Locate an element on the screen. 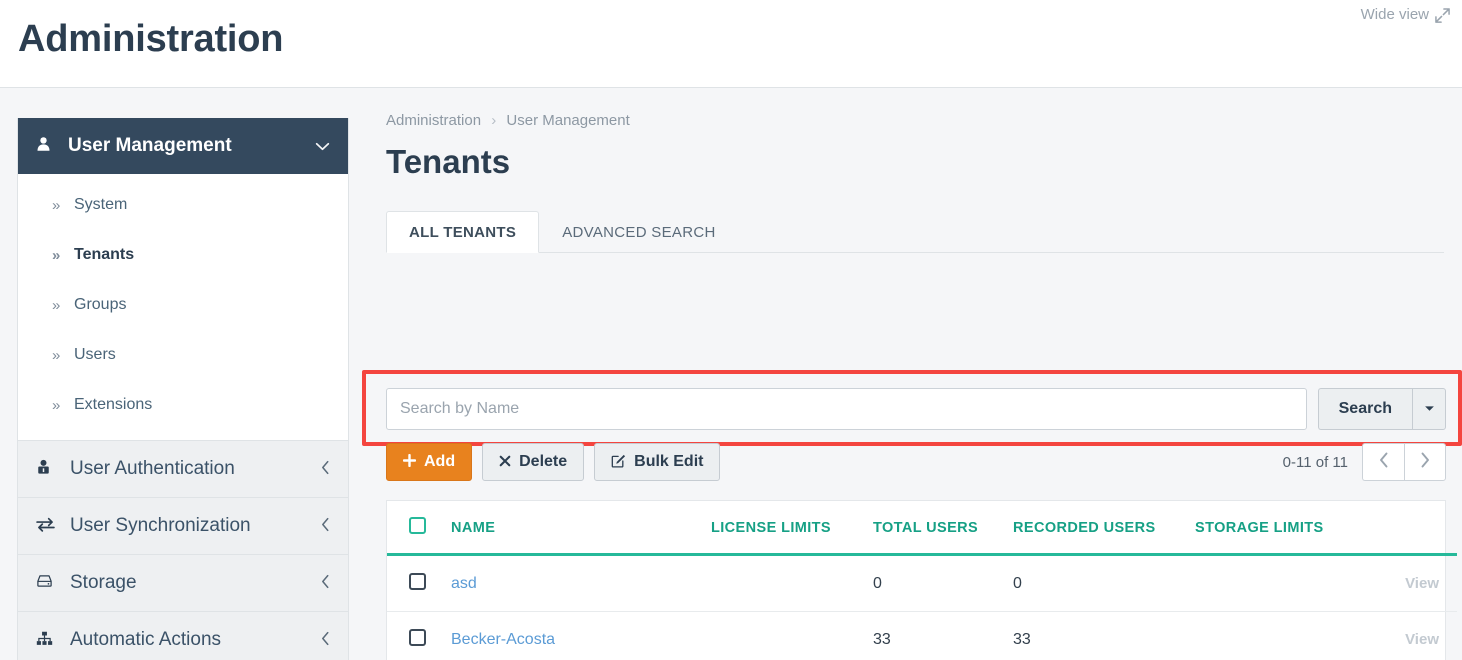 This screenshot has width=1462, height=660. tab-bar: ALL TENANTS ADVANCED SEARCH is located at coordinates (915, 230).